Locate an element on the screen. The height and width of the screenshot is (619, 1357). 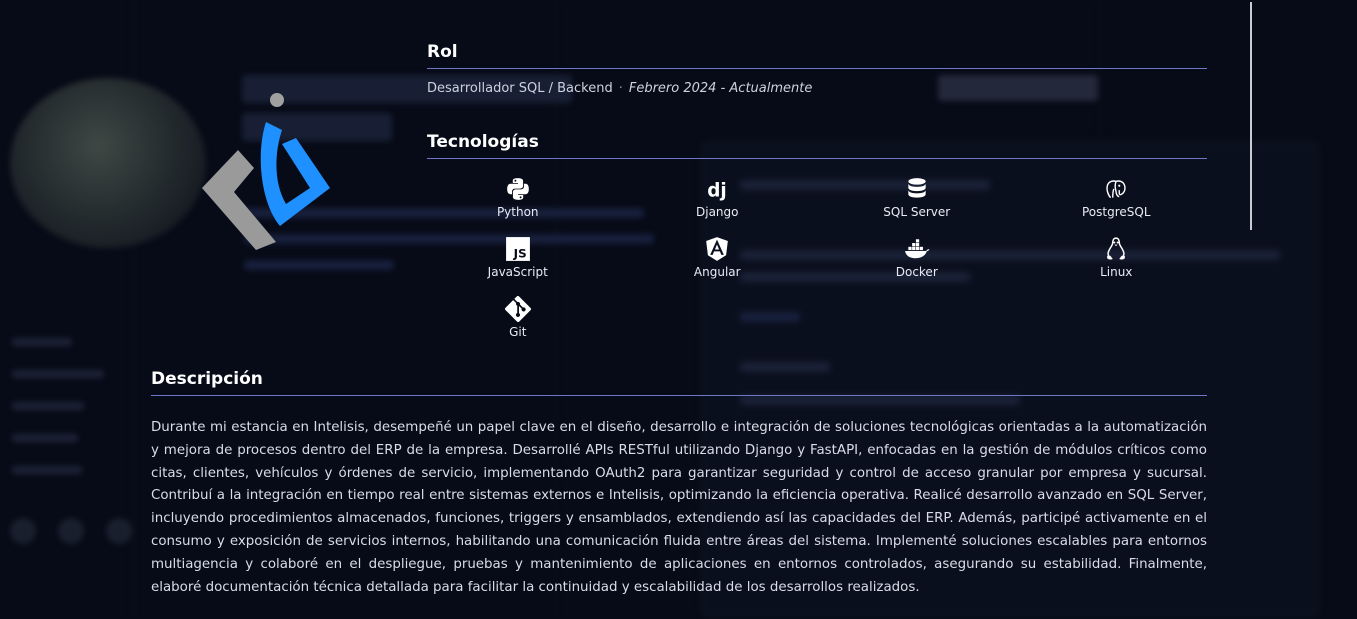
database-icon is located at coordinates (917, 188).